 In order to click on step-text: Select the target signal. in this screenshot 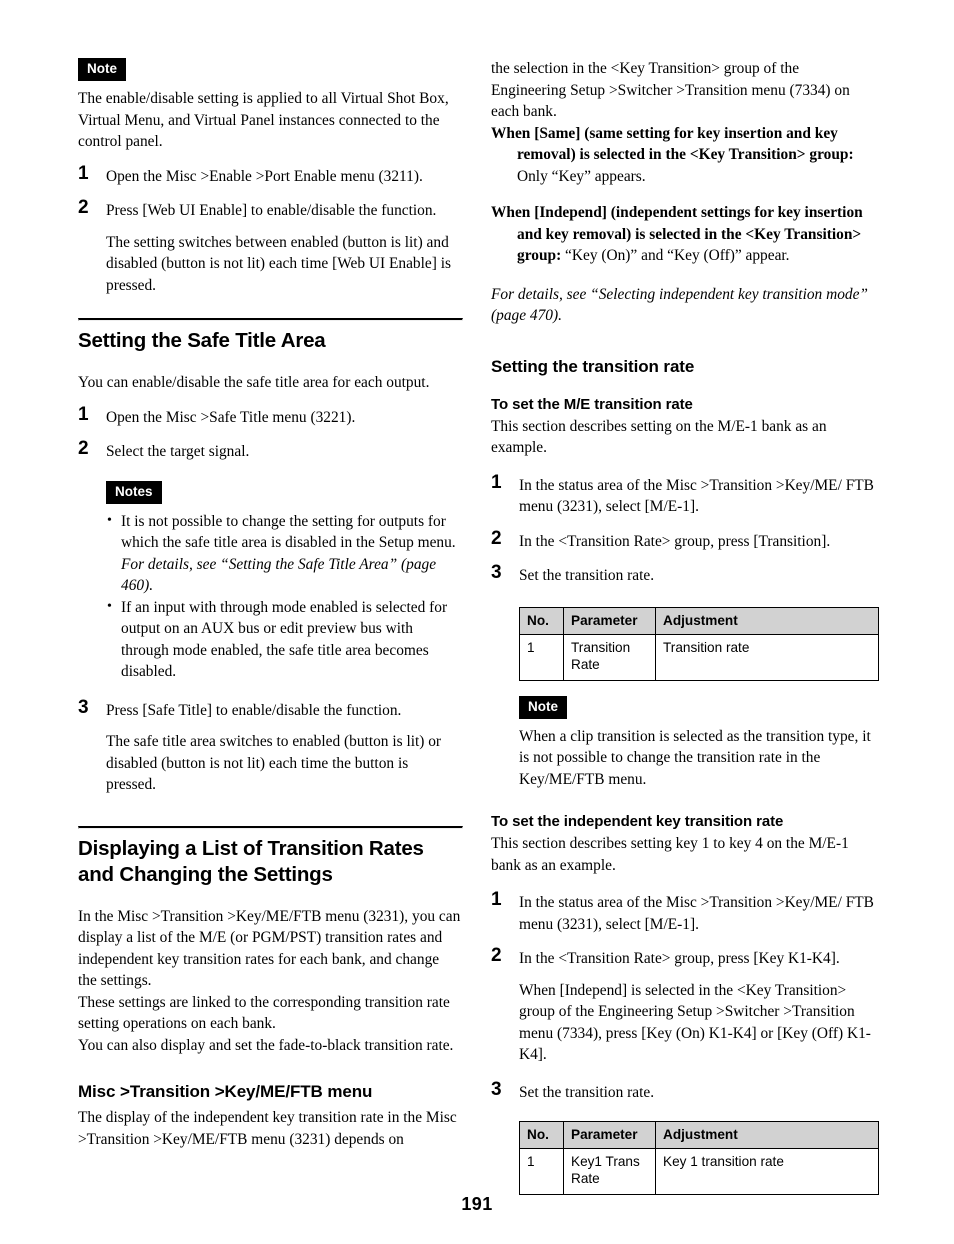, I will do `click(178, 451)`.